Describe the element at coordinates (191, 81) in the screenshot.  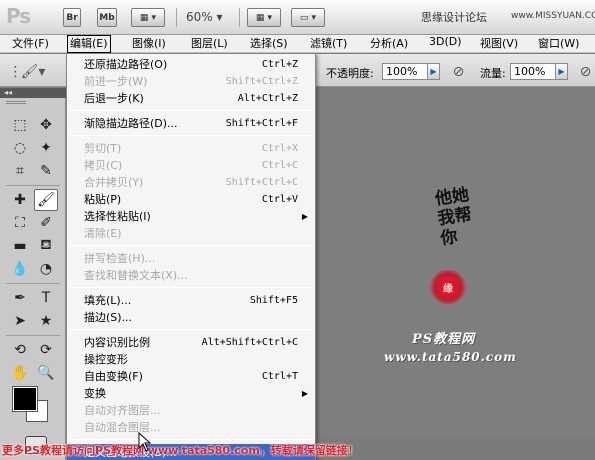
I see `edit-menu-item: 前进一步(W) Shift+Ctrl+Z` at that location.